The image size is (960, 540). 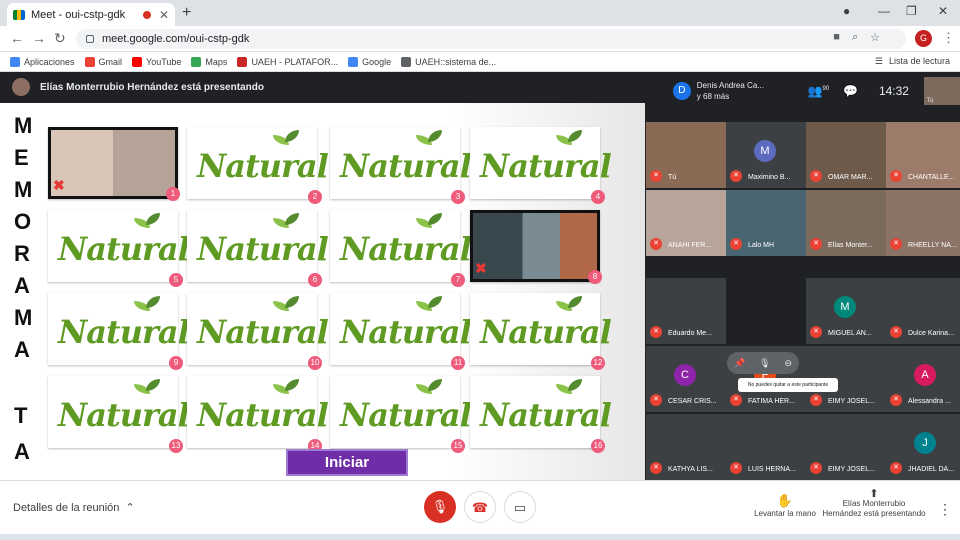 I want to click on recording-icon, so click(x=146, y=14).